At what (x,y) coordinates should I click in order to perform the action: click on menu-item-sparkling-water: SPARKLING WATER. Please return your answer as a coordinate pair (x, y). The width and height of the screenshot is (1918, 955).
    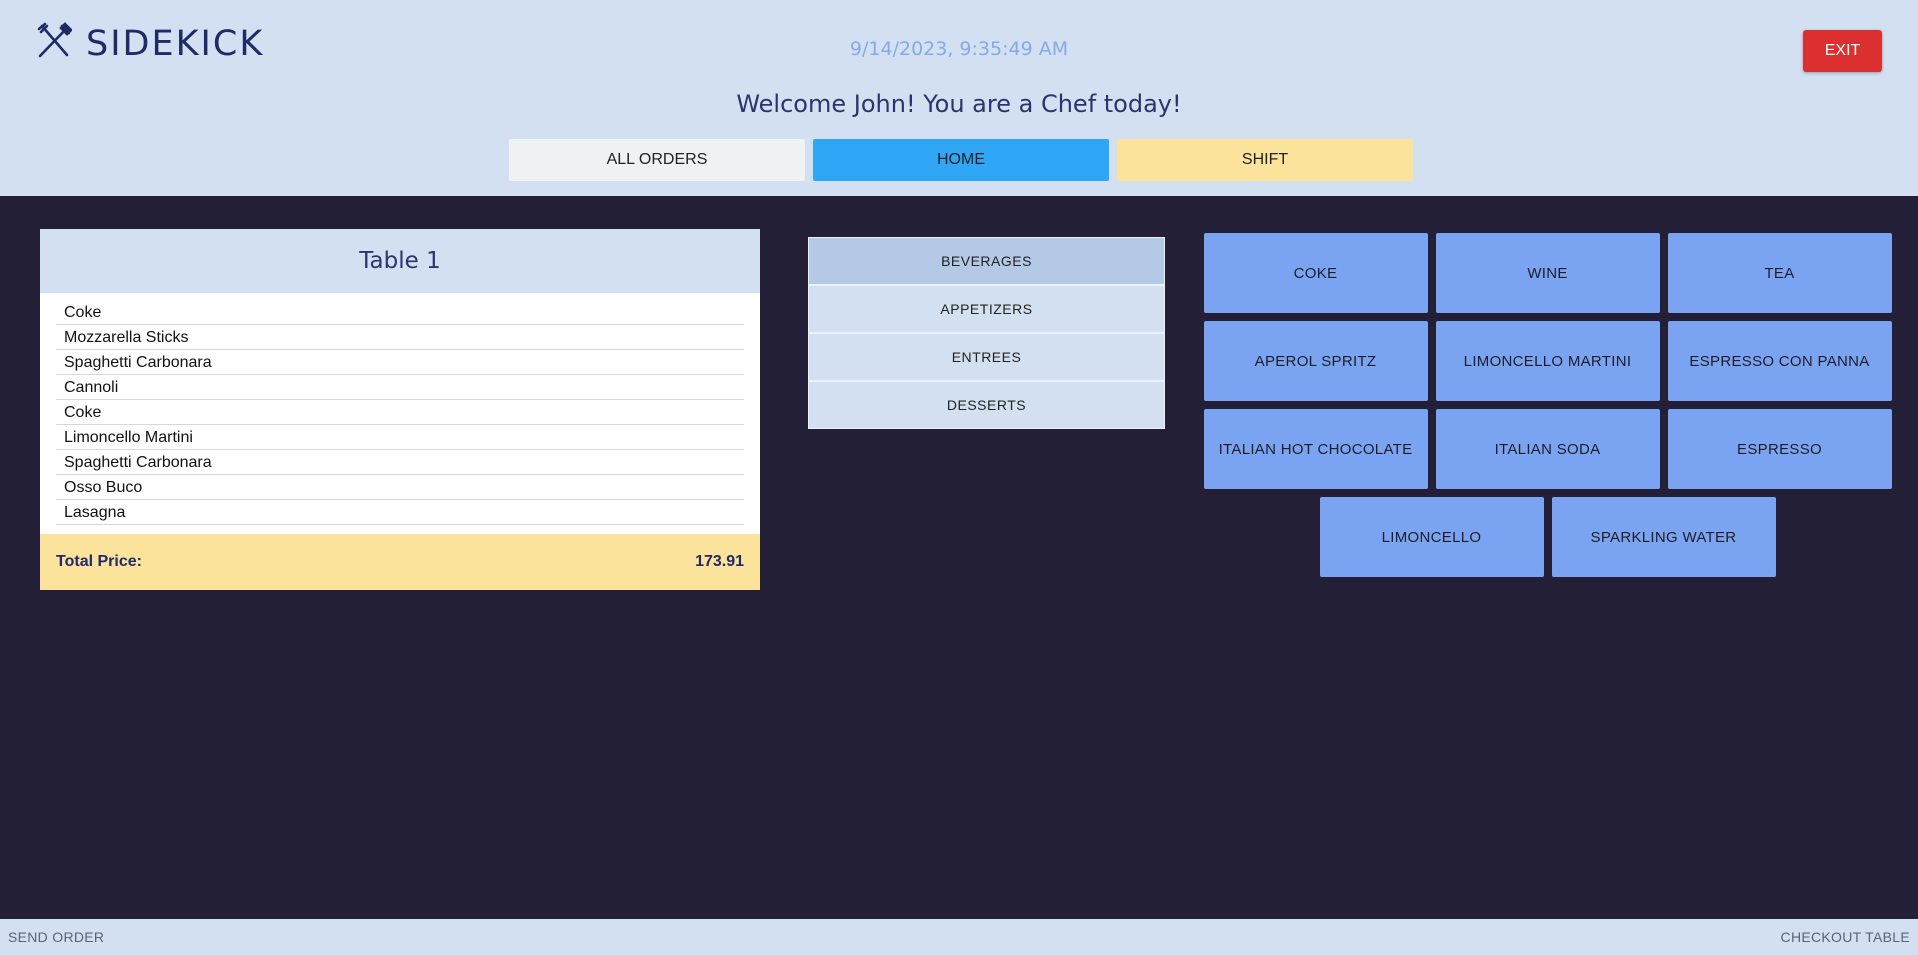
    Looking at the image, I should click on (1663, 537).